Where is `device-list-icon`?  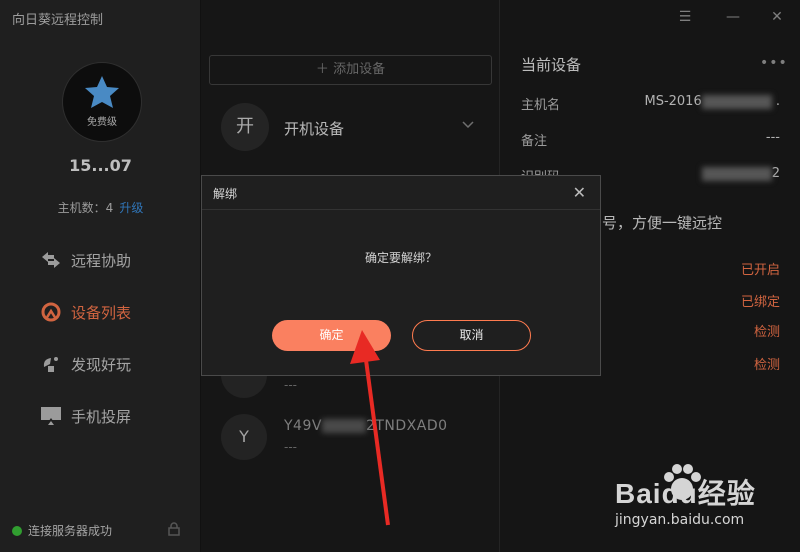 device-list-icon is located at coordinates (51, 312).